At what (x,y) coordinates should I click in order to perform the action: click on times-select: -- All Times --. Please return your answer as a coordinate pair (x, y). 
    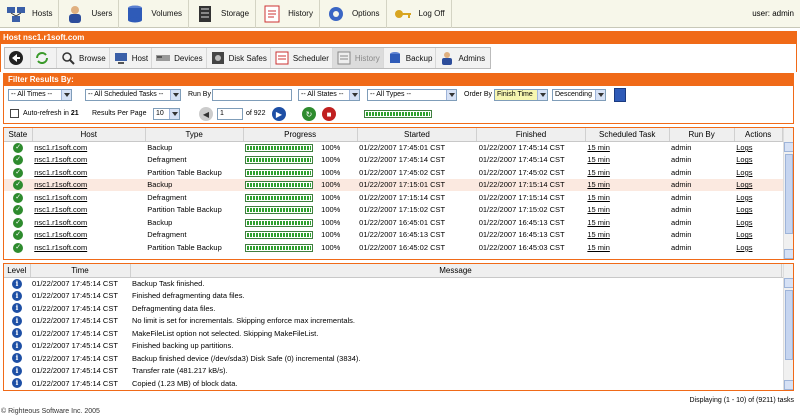
    Looking at the image, I should click on (40, 95).